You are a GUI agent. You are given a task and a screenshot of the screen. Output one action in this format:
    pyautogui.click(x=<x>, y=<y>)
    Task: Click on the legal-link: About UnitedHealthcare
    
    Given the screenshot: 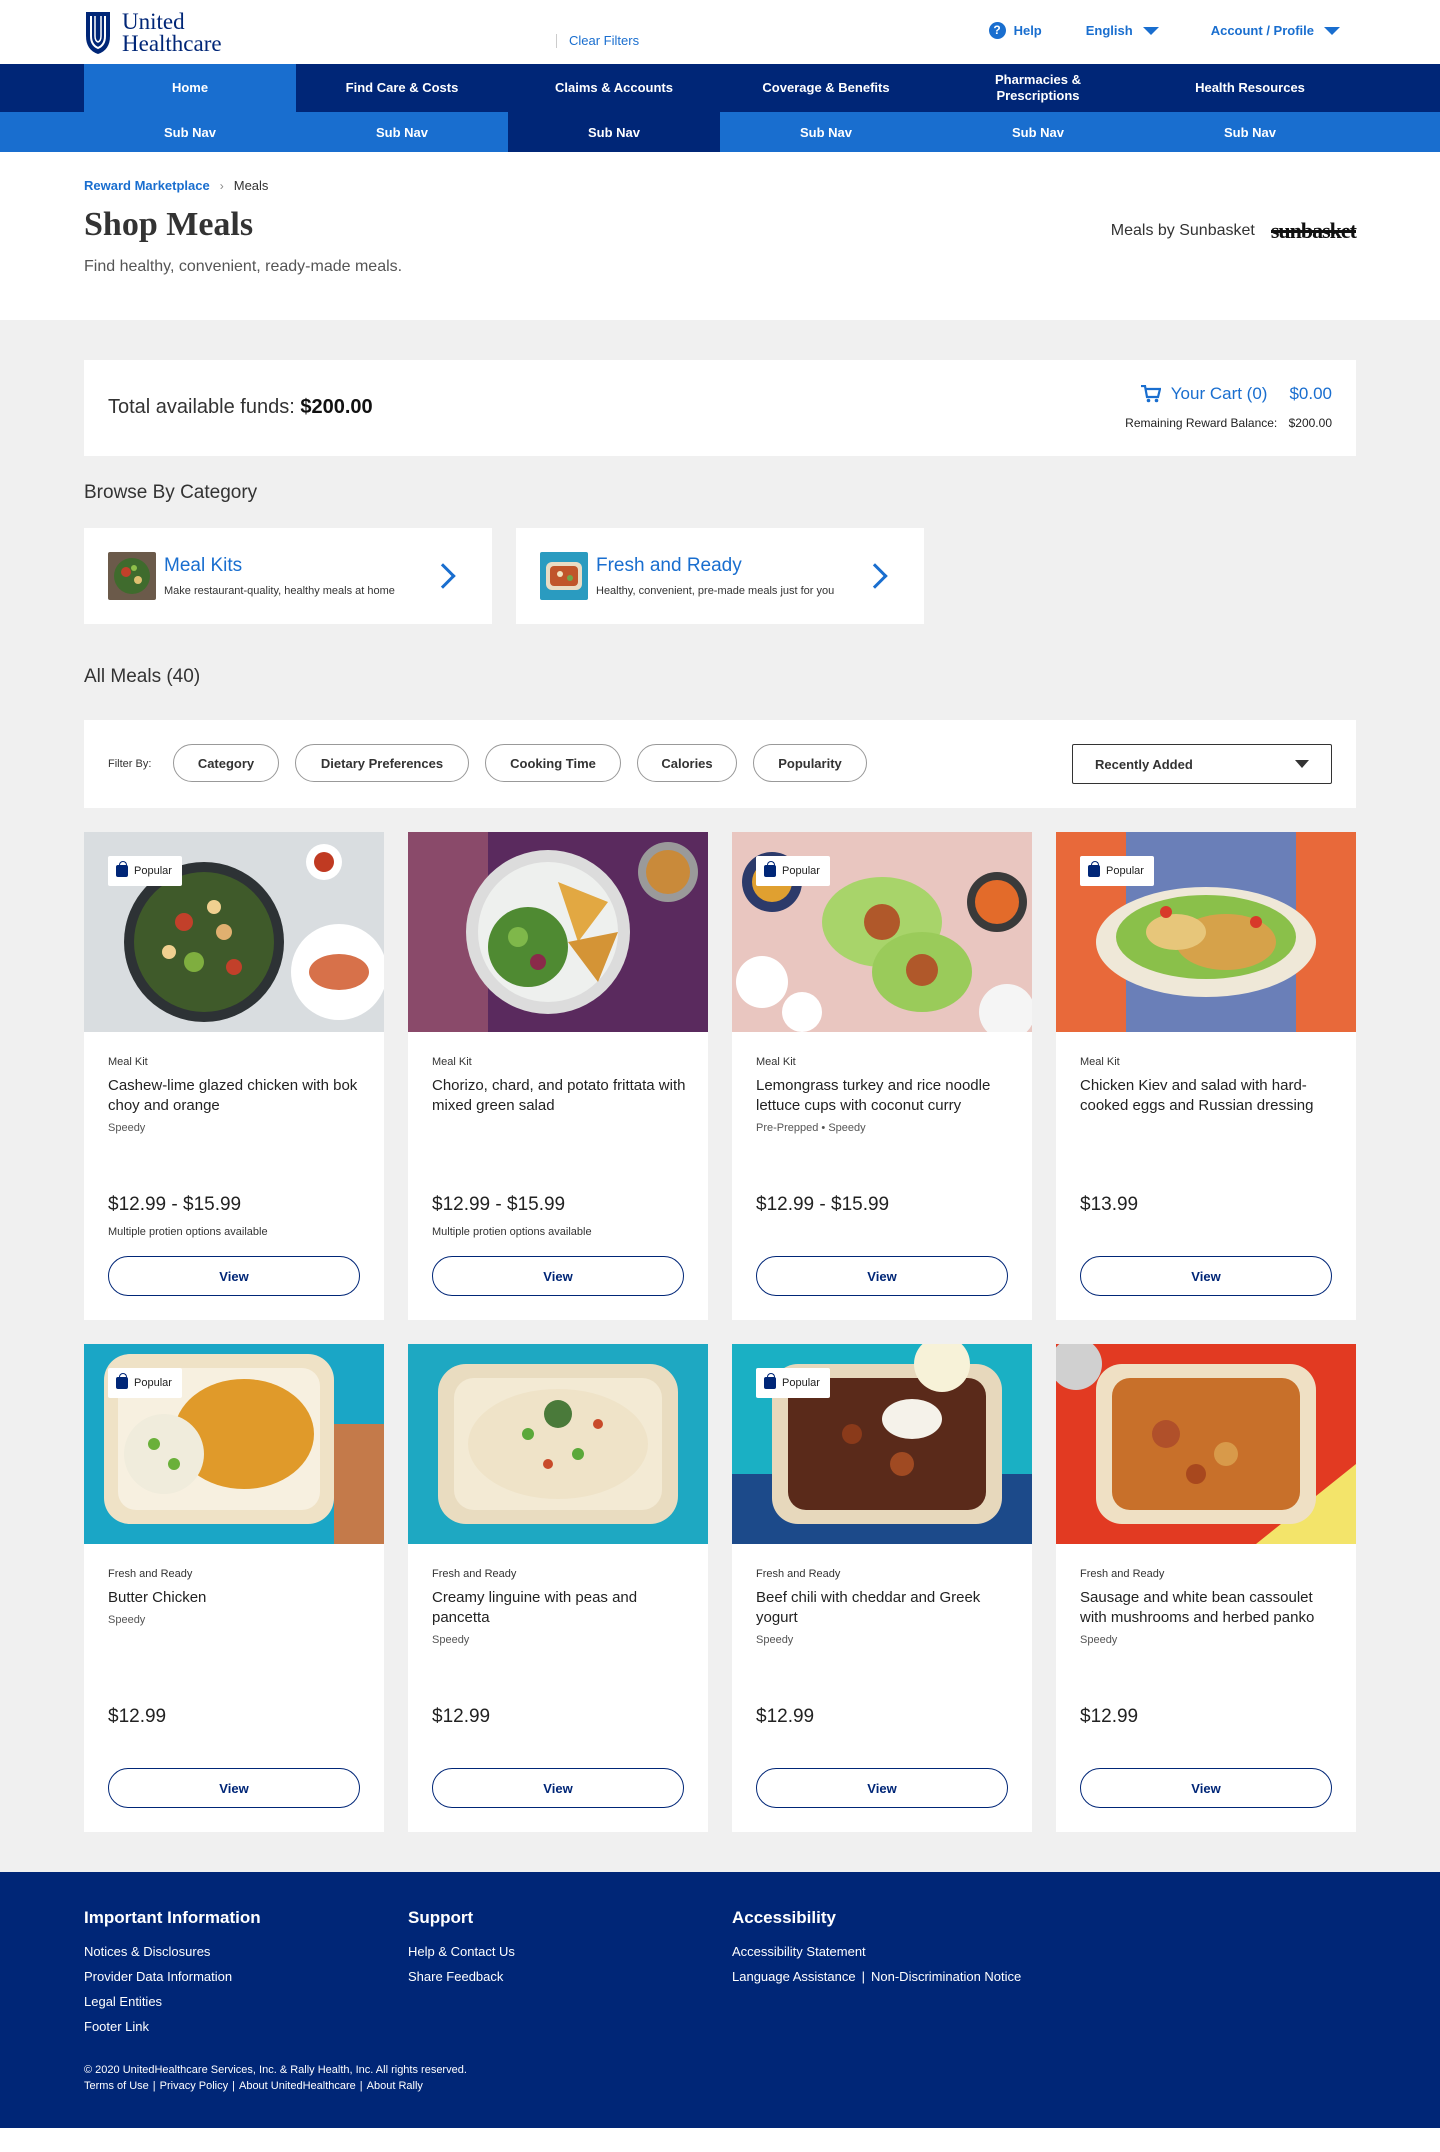 What is the action you would take?
    pyautogui.click(x=297, y=2086)
    